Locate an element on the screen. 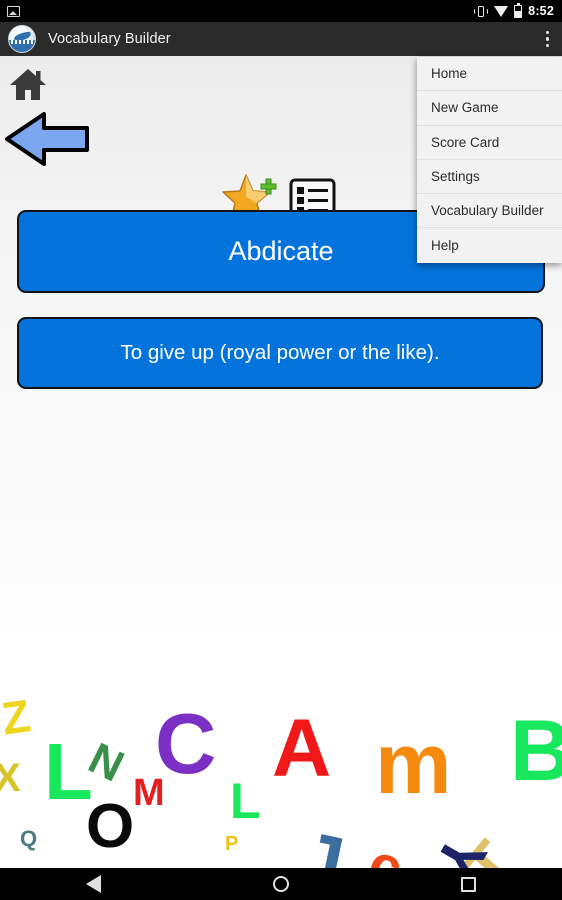  app-bar: Vocabulary Builder is located at coordinates (281, 39).